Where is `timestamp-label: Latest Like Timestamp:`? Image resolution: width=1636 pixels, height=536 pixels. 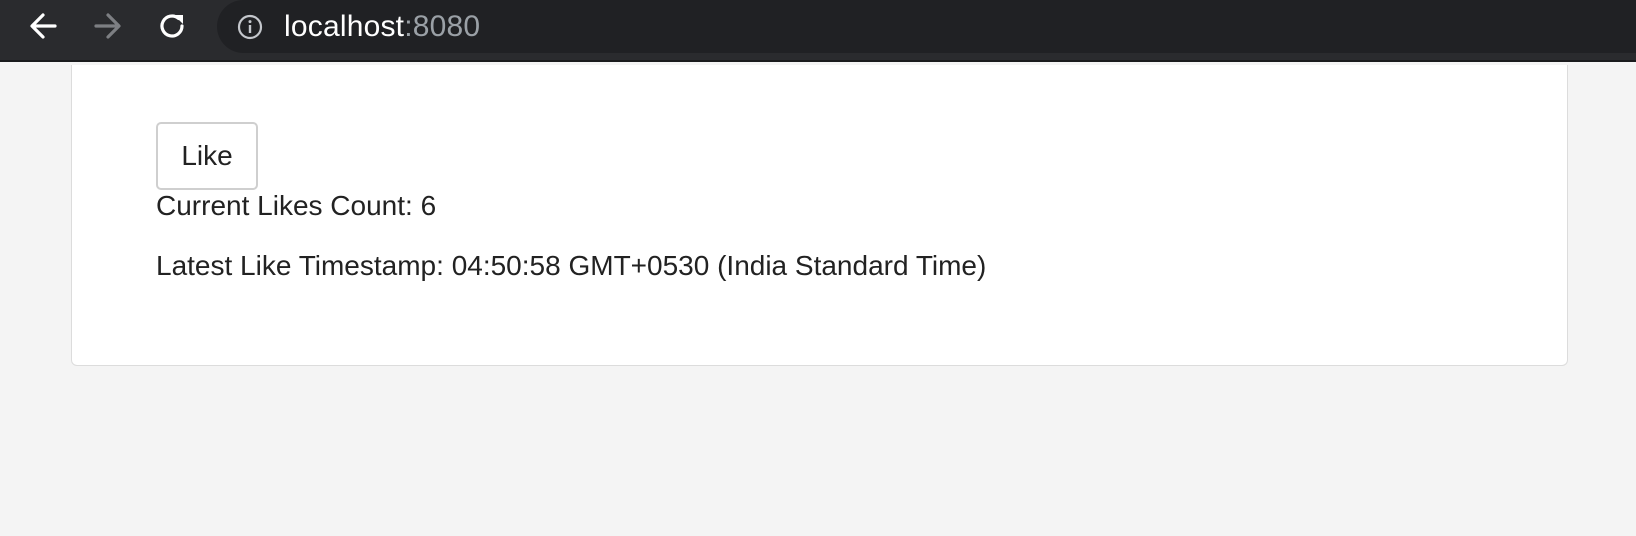
timestamp-label: Latest Like Timestamp: is located at coordinates (300, 265).